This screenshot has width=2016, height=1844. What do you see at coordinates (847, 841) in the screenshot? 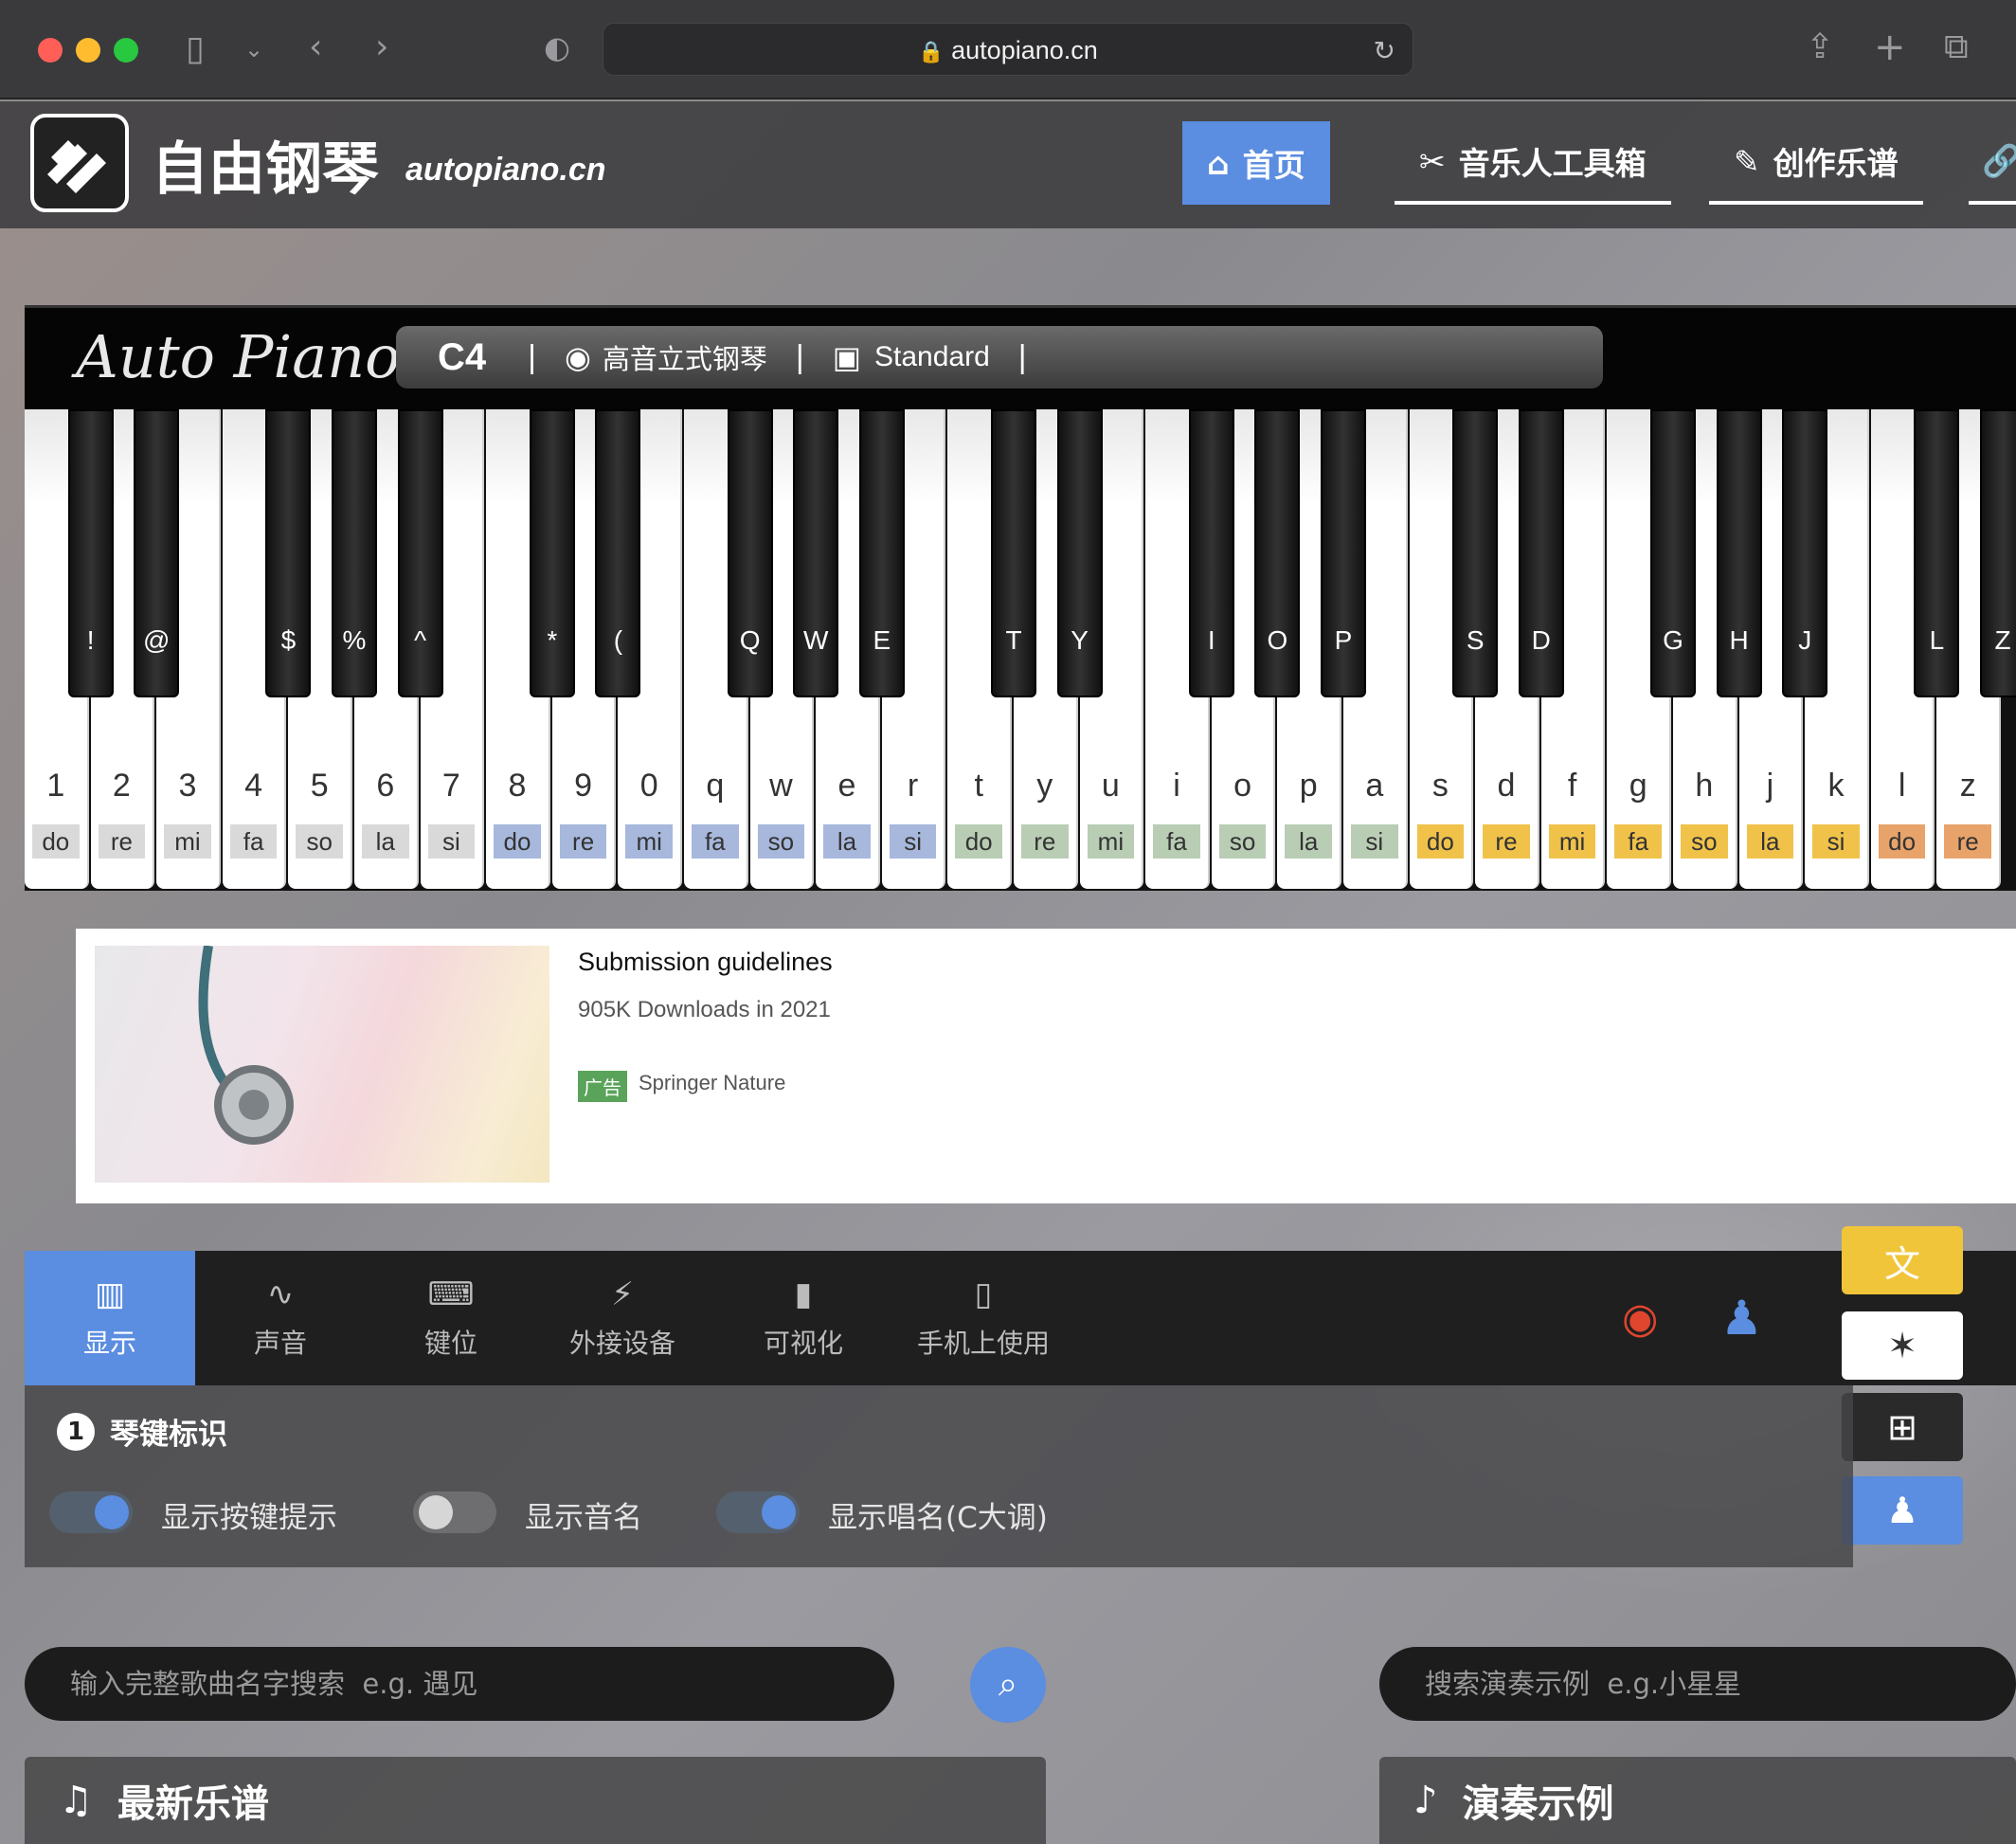
I see `solfege-label: la` at bounding box center [847, 841].